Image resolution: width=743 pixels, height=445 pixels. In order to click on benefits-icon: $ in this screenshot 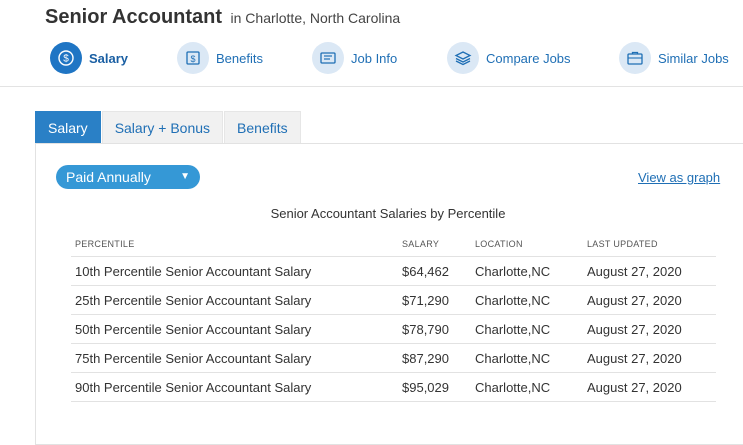, I will do `click(193, 58)`.